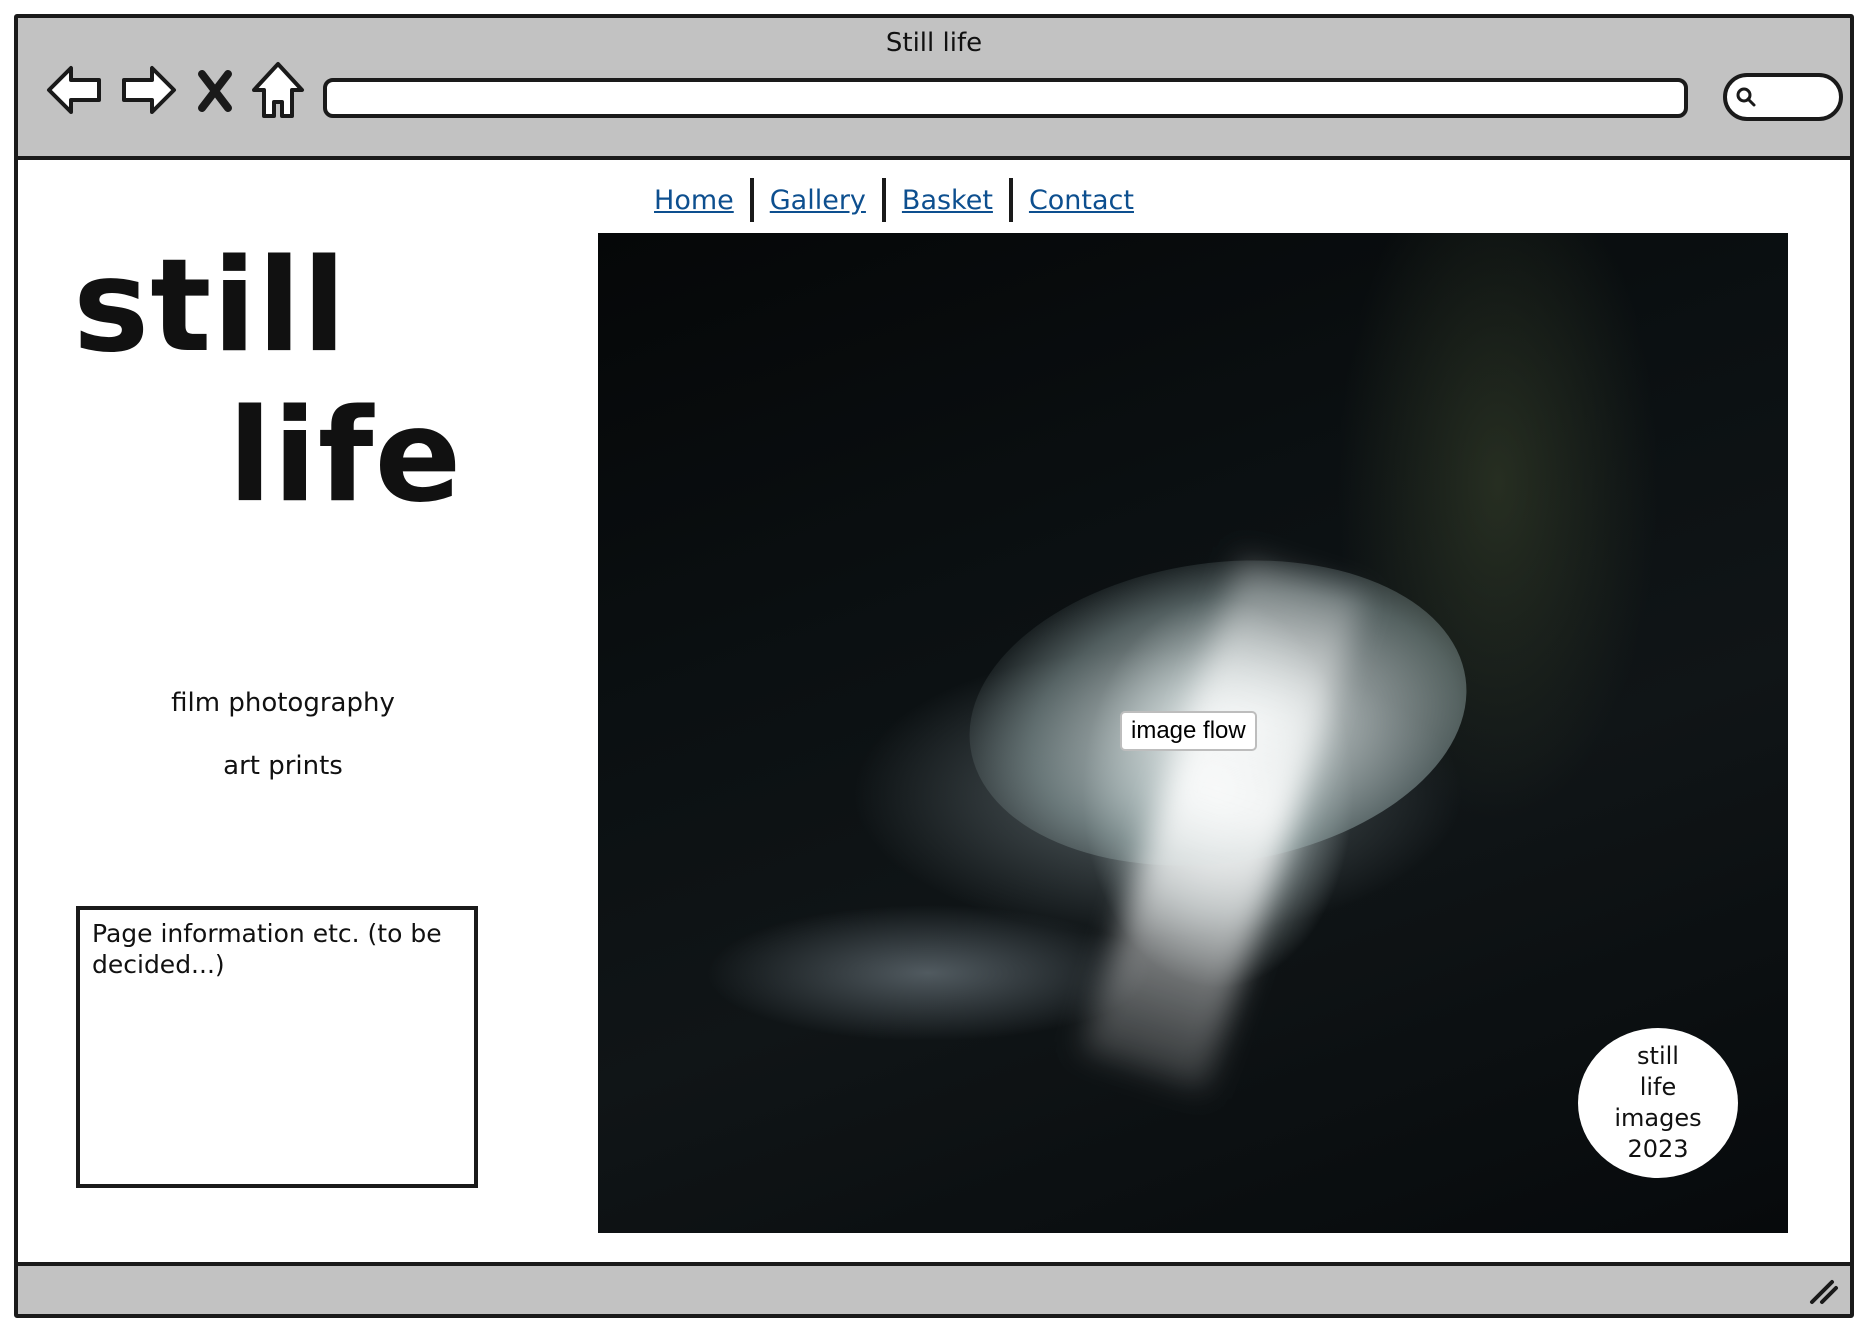 This screenshot has width=1870, height=1332. Describe the element at coordinates (283, 766) in the screenshot. I see `tagline-art-prints: art prints` at that location.